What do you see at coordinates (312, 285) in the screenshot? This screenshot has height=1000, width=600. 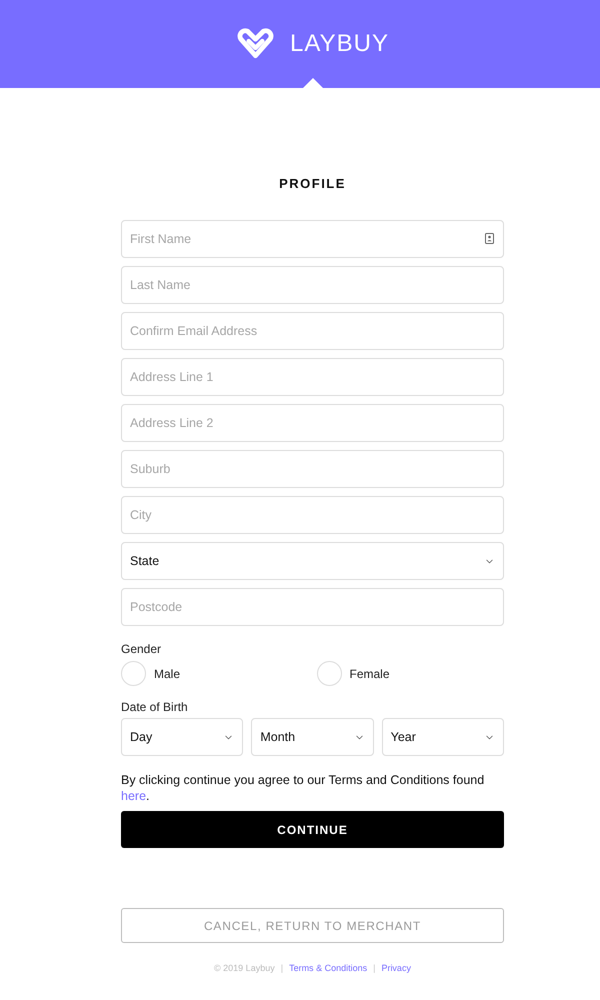 I see `input-field: Last Name` at bounding box center [312, 285].